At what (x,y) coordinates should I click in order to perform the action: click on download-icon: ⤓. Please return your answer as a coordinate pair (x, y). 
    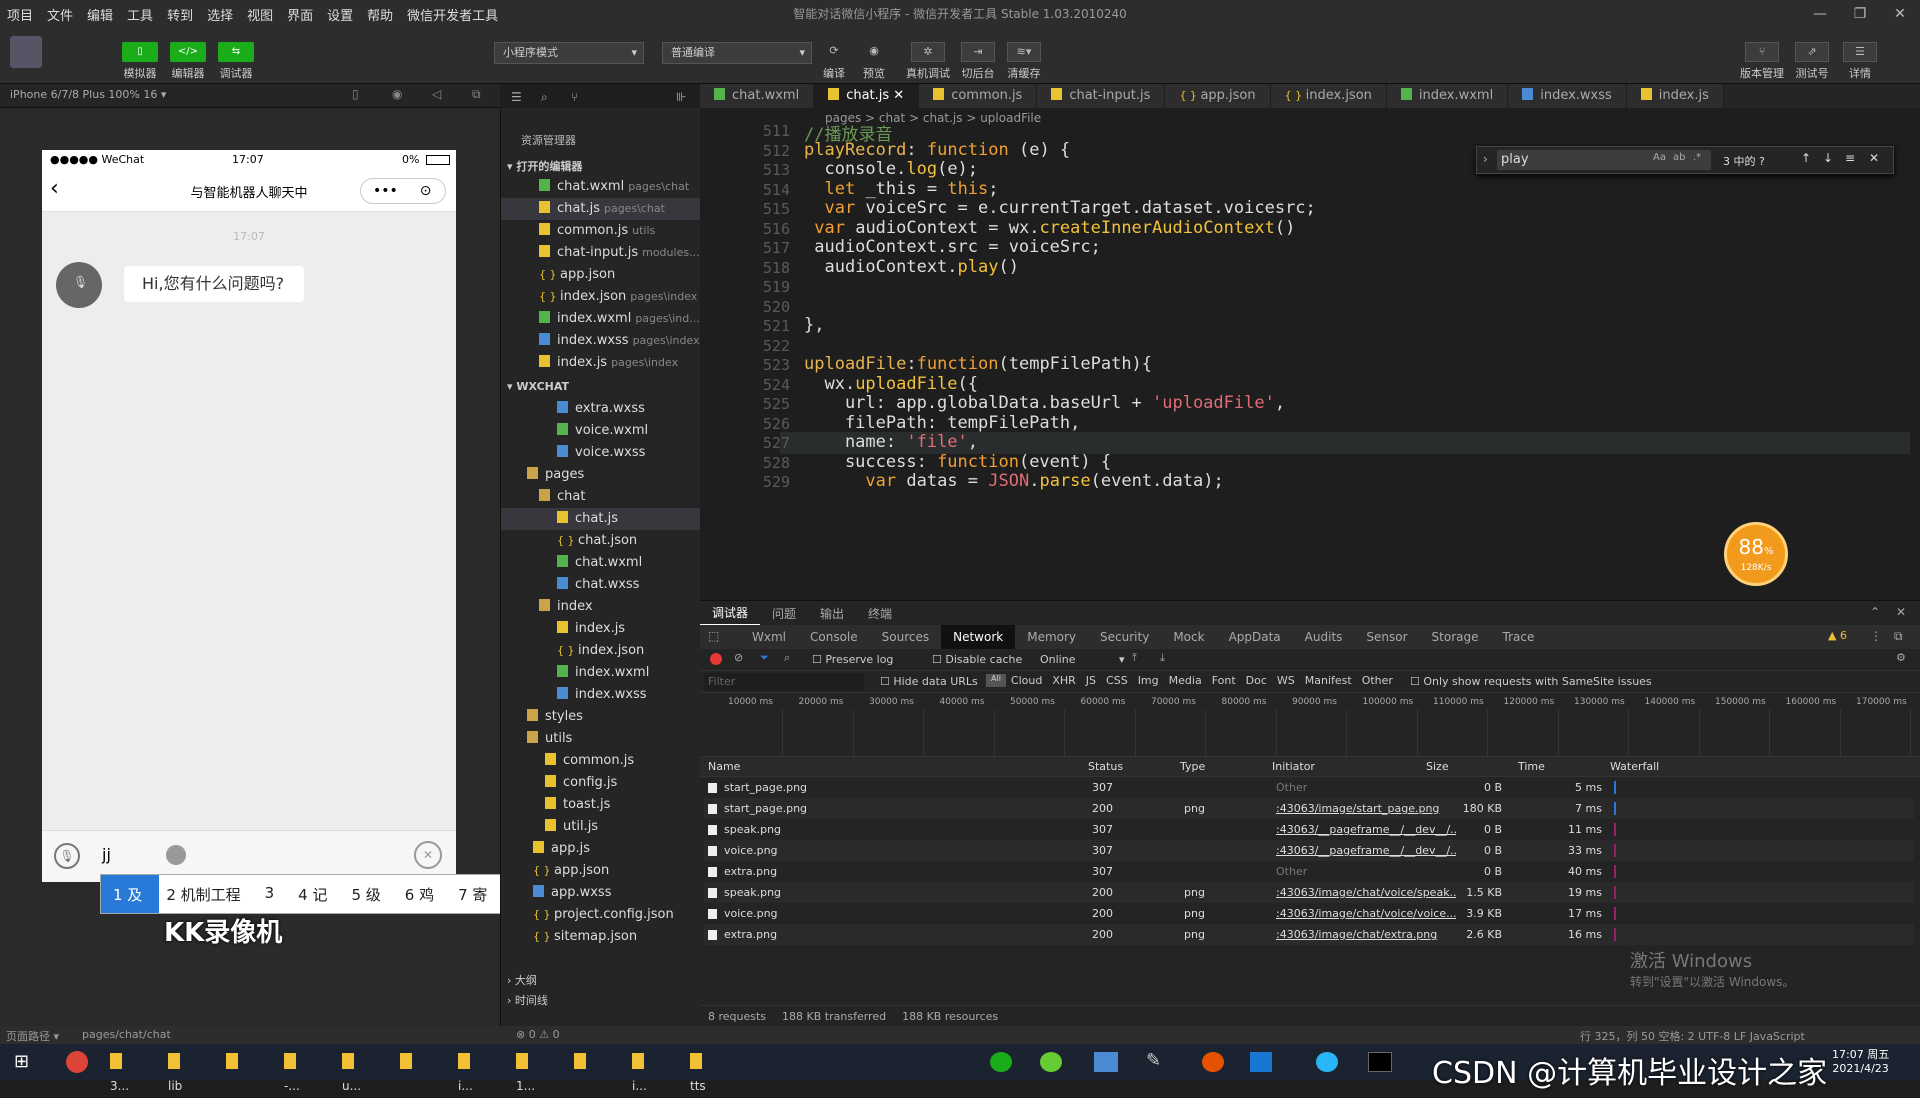
    Looking at the image, I should click on (1162, 658).